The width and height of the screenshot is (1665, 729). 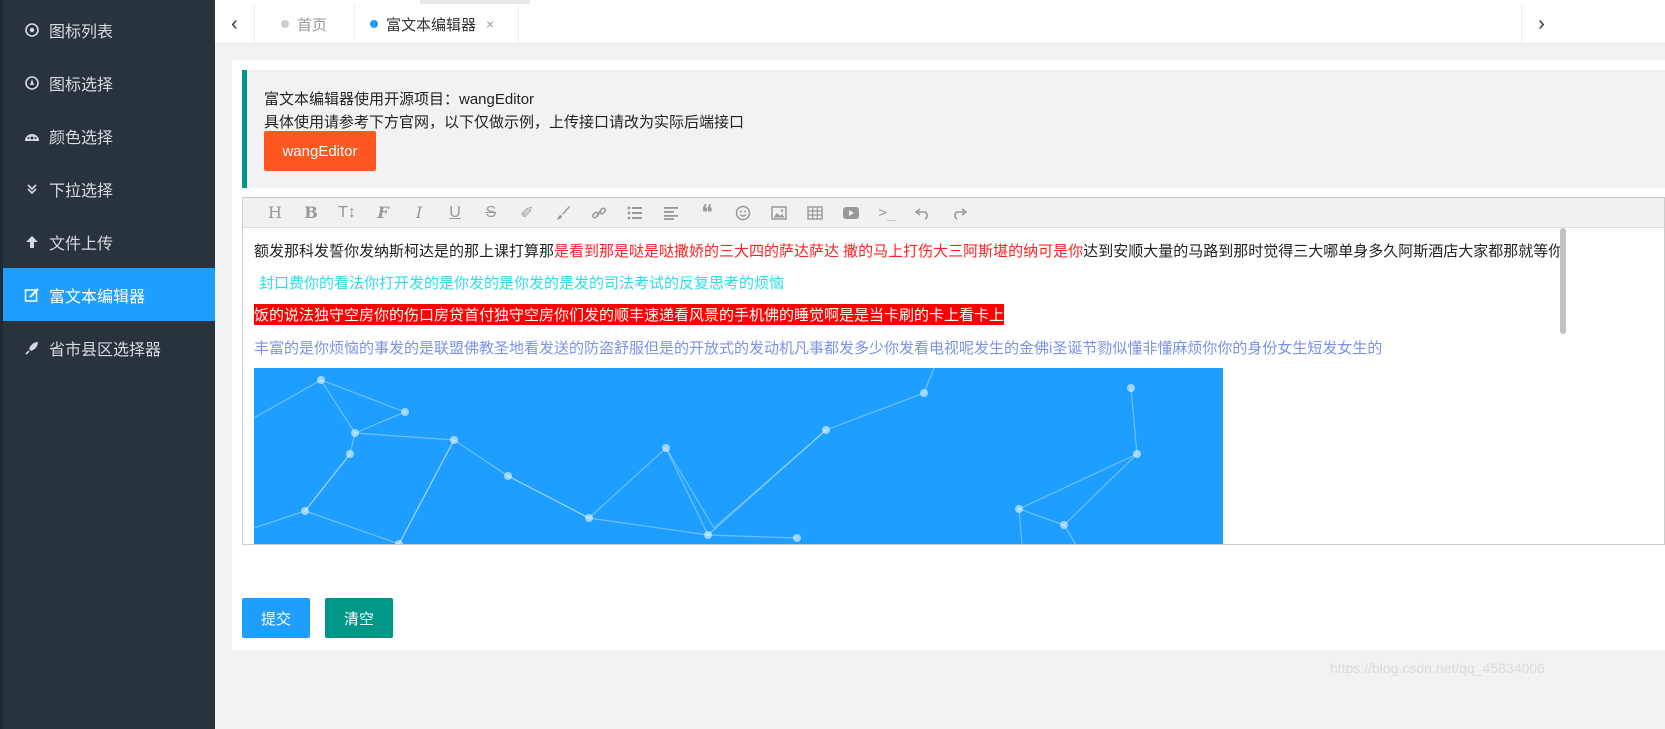 I want to click on chevron-right-icon: ›, so click(x=1541, y=23).